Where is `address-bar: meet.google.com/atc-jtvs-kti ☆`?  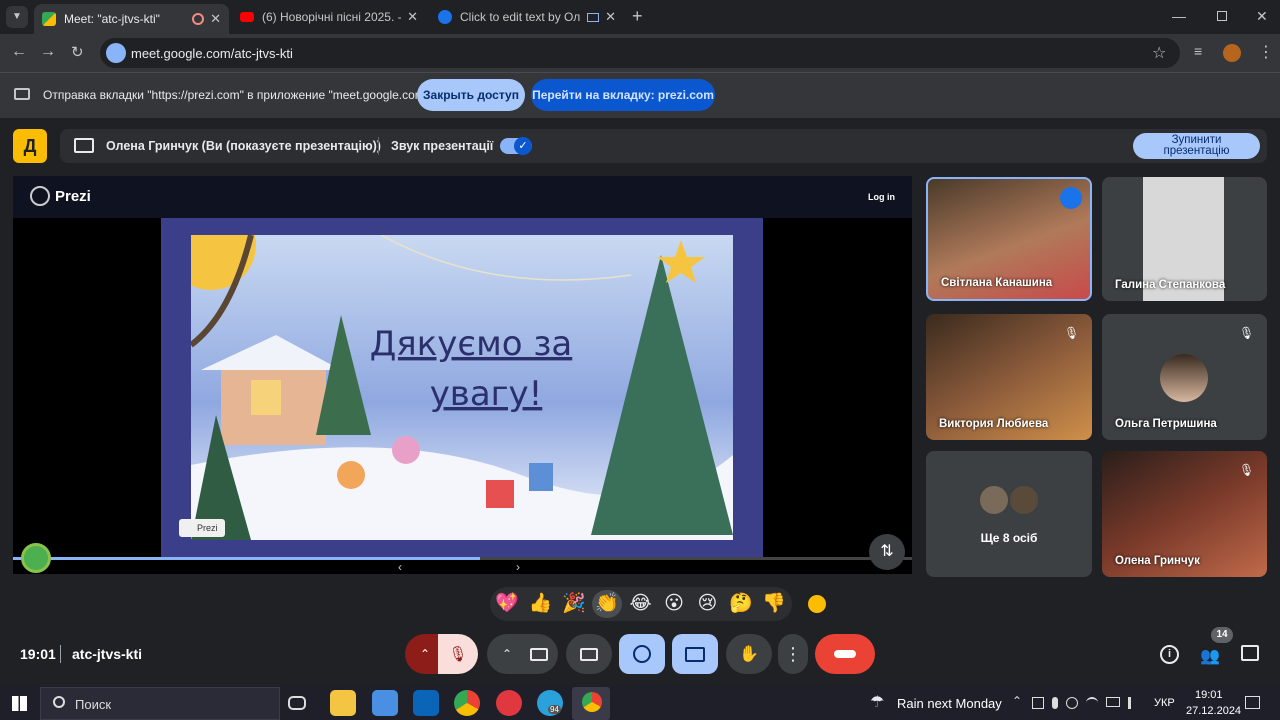
address-bar: meet.google.com/atc-jtvs-kti ☆ is located at coordinates (640, 53).